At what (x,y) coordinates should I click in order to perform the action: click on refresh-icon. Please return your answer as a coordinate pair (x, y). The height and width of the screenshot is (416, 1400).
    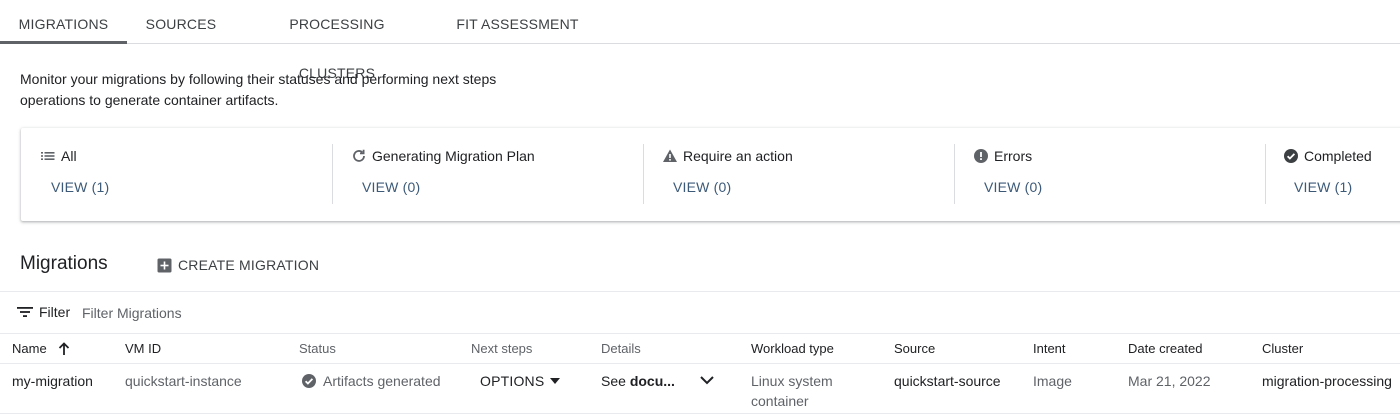
    Looking at the image, I should click on (359, 155).